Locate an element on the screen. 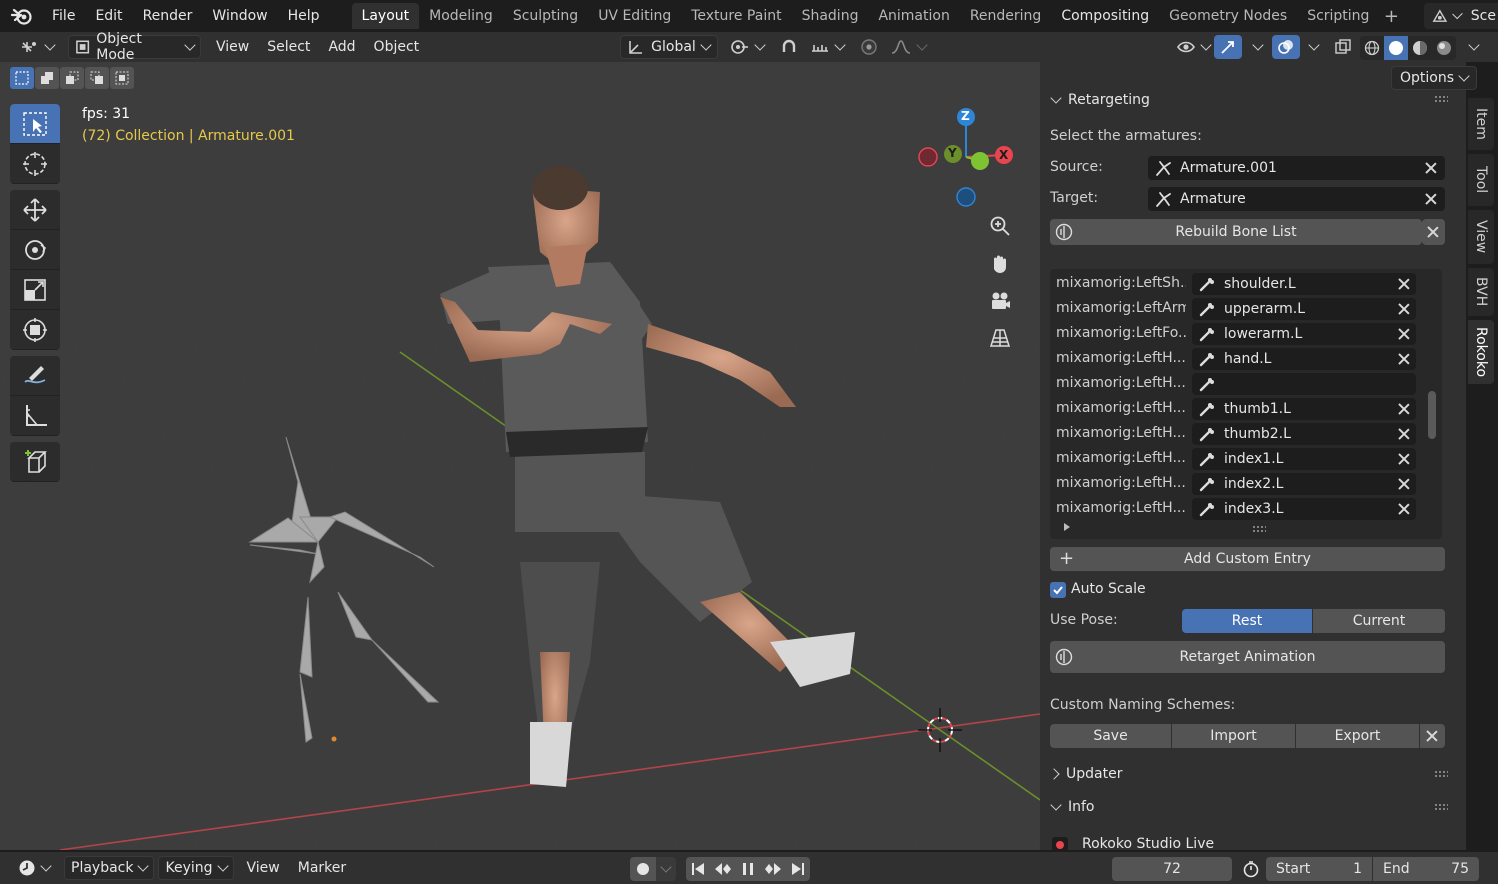 Image resolution: width=1498 pixels, height=884 pixels. add-workspace-icon: + is located at coordinates (1391, 16).